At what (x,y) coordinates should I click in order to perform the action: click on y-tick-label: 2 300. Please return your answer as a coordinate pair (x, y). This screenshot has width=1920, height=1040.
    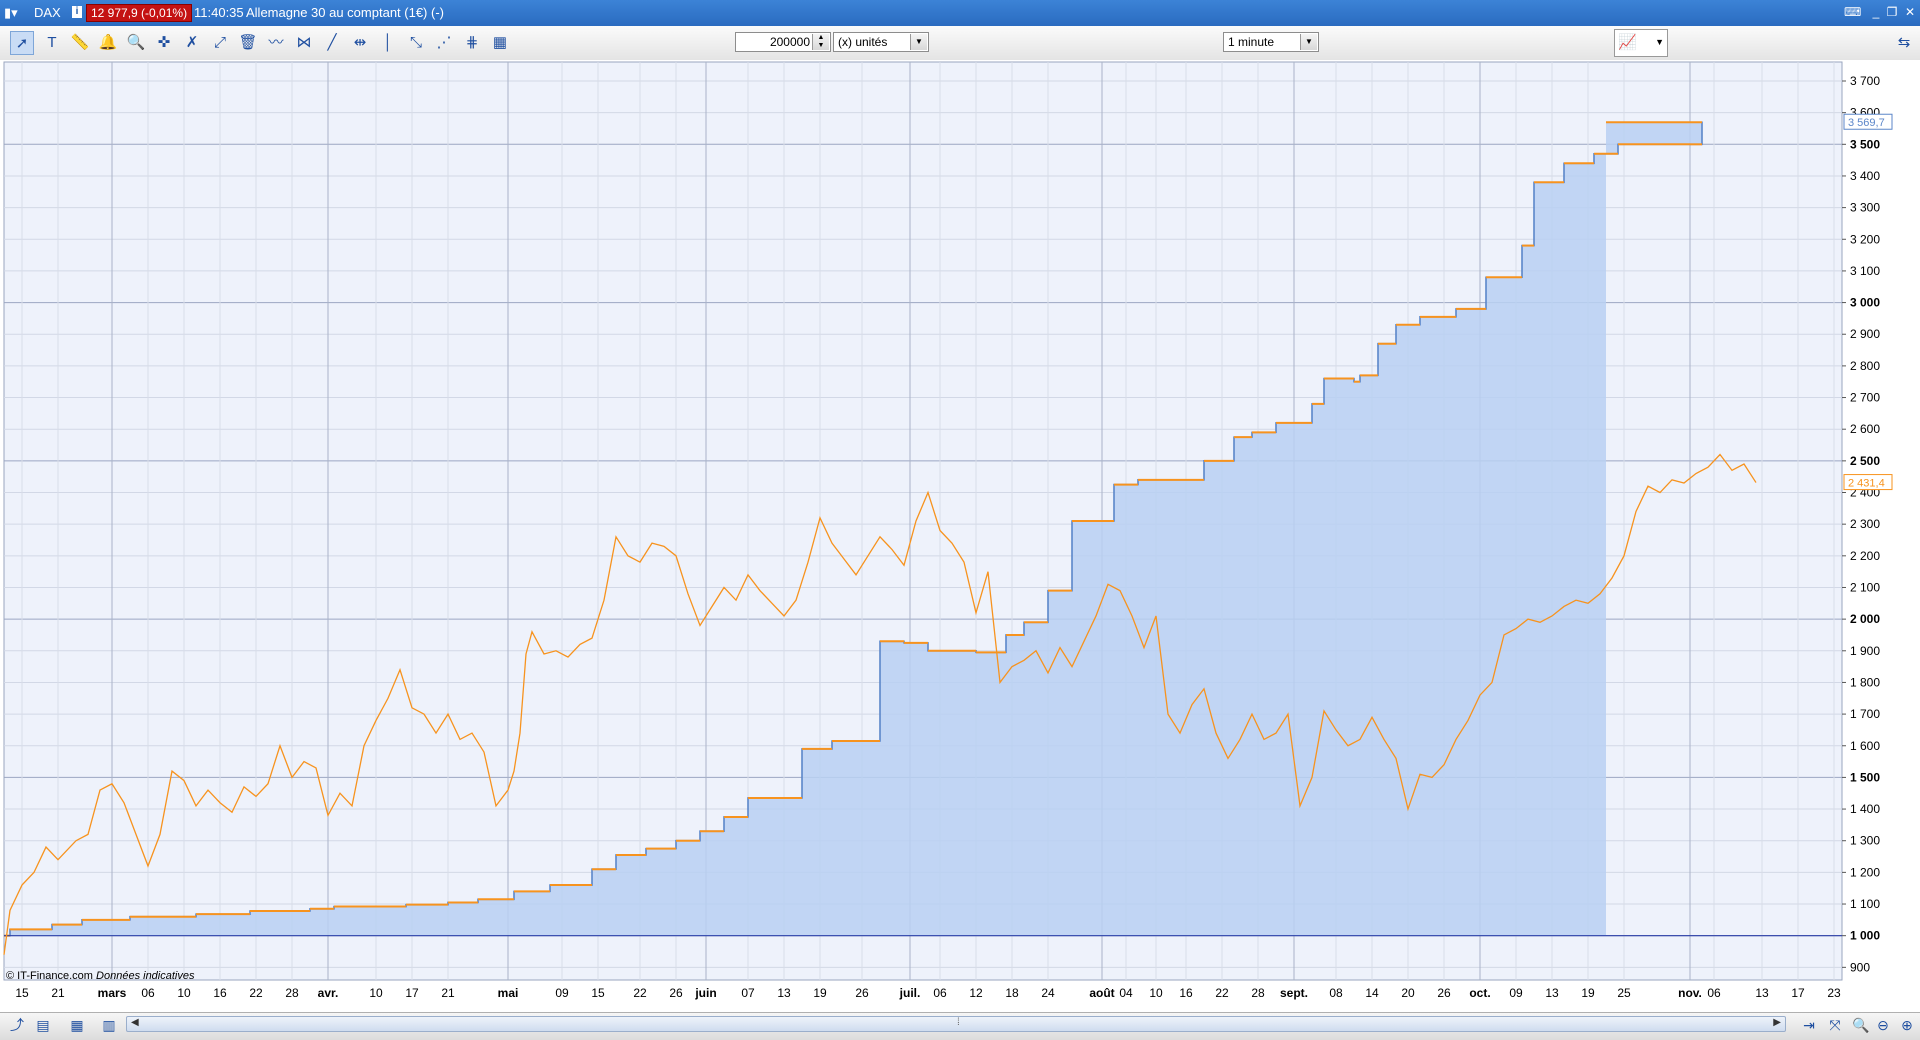
    Looking at the image, I should click on (1865, 524).